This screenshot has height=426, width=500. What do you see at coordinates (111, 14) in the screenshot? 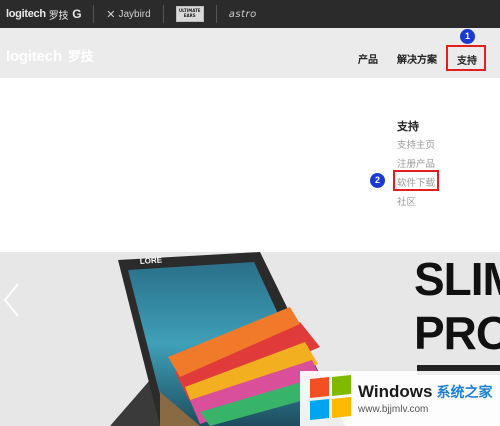
I see `jaybird-icon: ✕` at bounding box center [111, 14].